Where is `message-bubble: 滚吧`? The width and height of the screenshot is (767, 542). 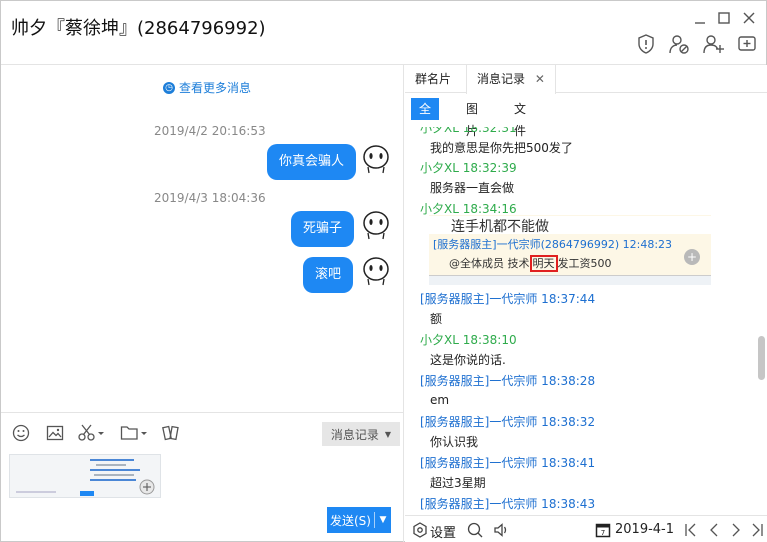
message-bubble: 滚吧 is located at coordinates (328, 275).